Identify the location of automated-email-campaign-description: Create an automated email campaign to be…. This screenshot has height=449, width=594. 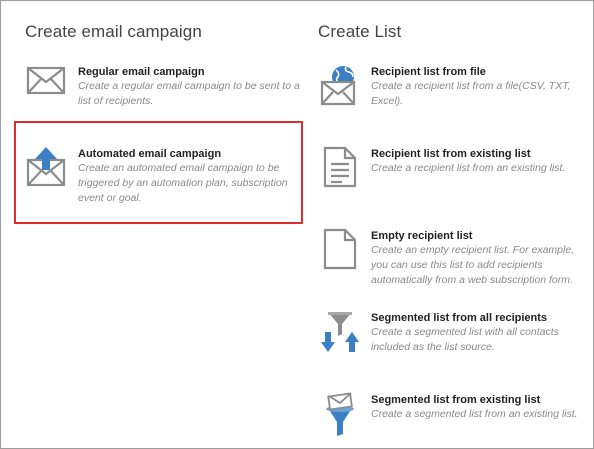
(183, 183).